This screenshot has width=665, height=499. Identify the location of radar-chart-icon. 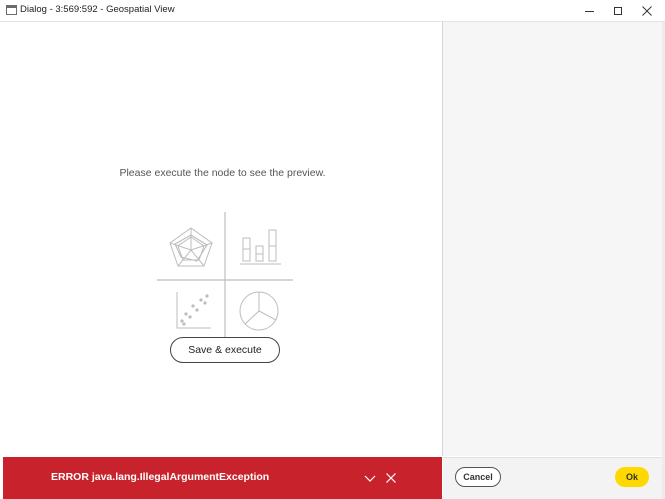
(191, 247).